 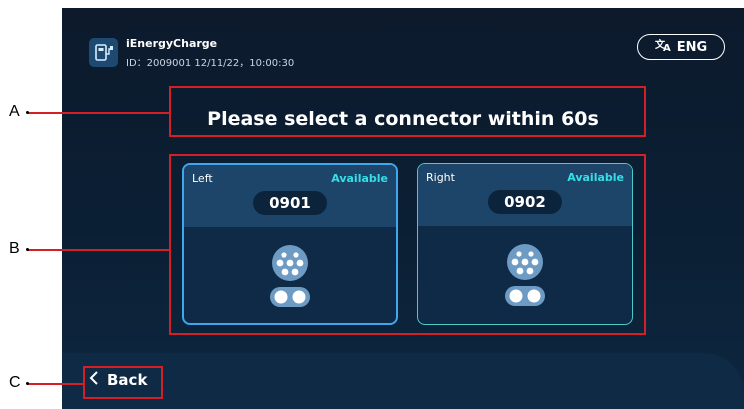 I want to click on callout-label-b: B, so click(x=14, y=248).